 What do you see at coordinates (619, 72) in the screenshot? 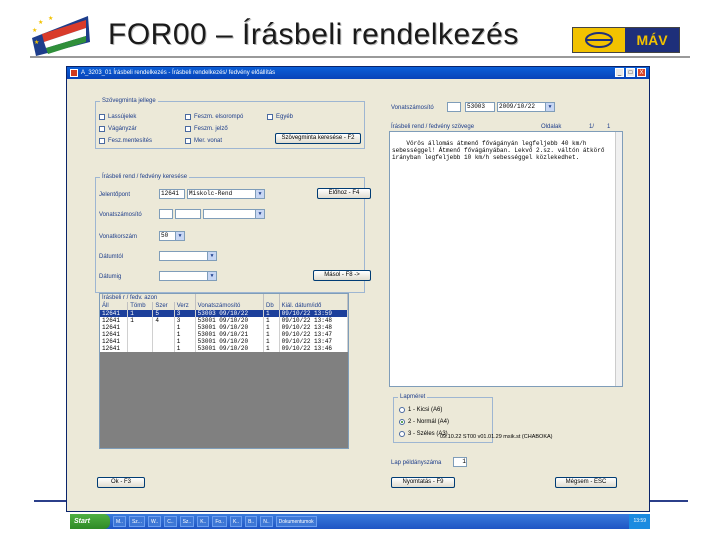
I see `minimize-button: _` at bounding box center [619, 72].